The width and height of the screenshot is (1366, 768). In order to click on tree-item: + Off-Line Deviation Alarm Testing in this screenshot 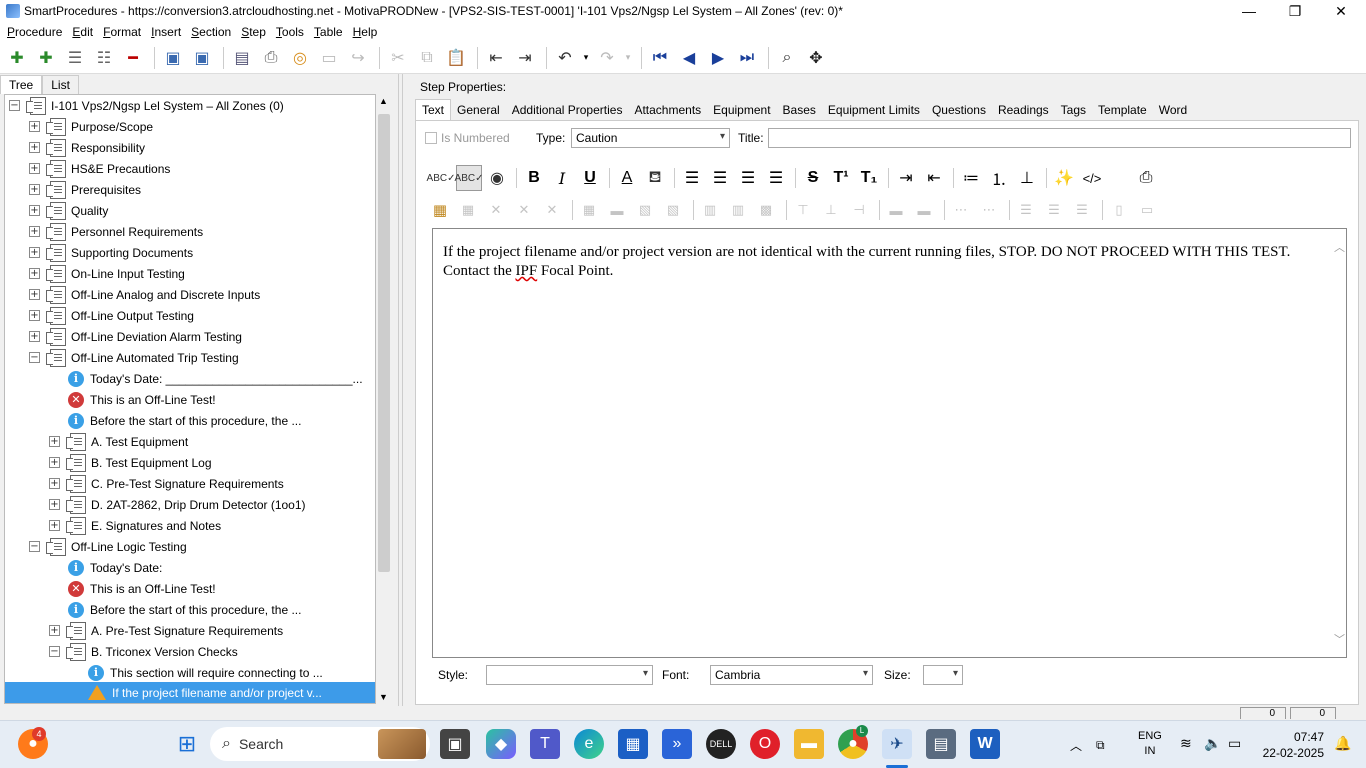, I will do `click(135, 336)`.